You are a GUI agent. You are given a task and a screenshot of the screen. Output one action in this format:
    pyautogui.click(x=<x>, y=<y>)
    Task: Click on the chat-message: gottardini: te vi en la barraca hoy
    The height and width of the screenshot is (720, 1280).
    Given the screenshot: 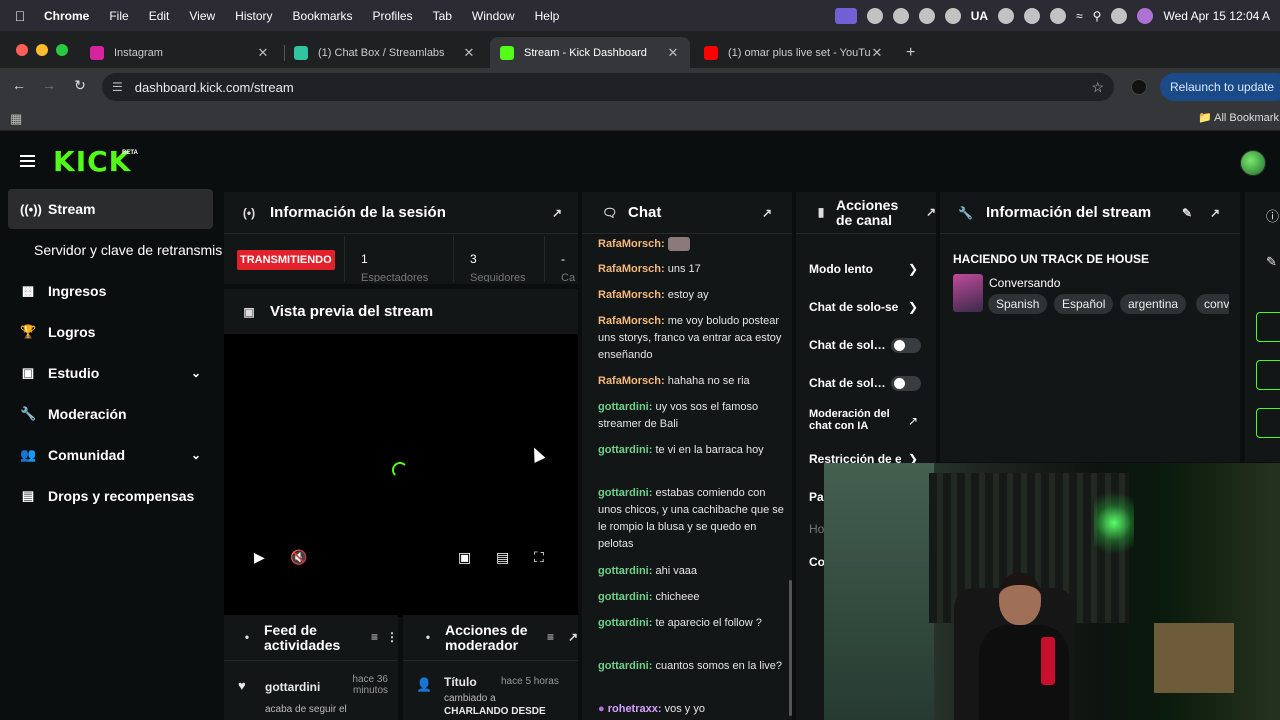 What is the action you would take?
    pyautogui.click(x=691, y=450)
    